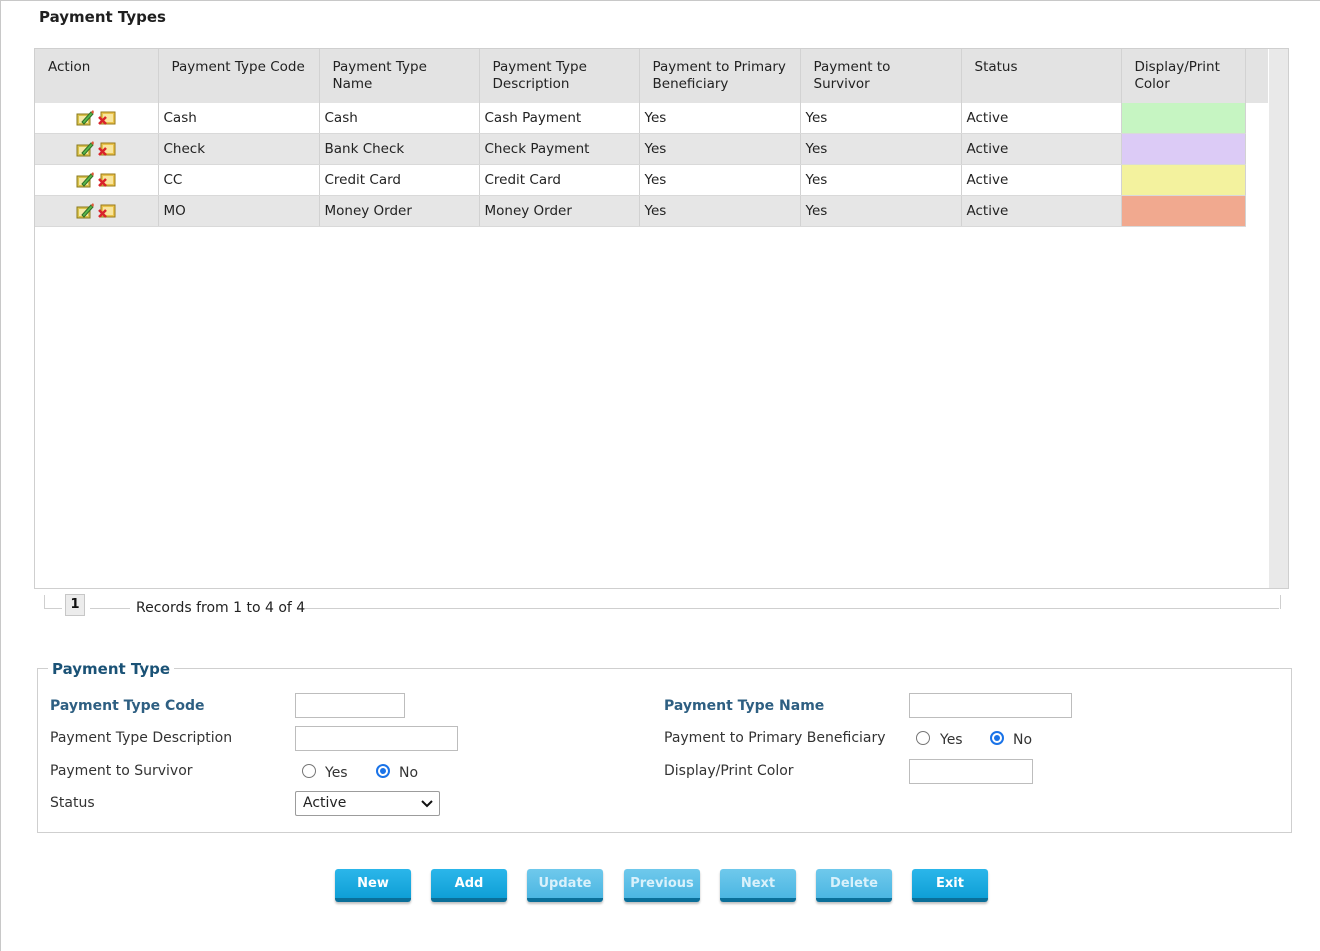  I want to click on payment-type-name-input, so click(990, 705).